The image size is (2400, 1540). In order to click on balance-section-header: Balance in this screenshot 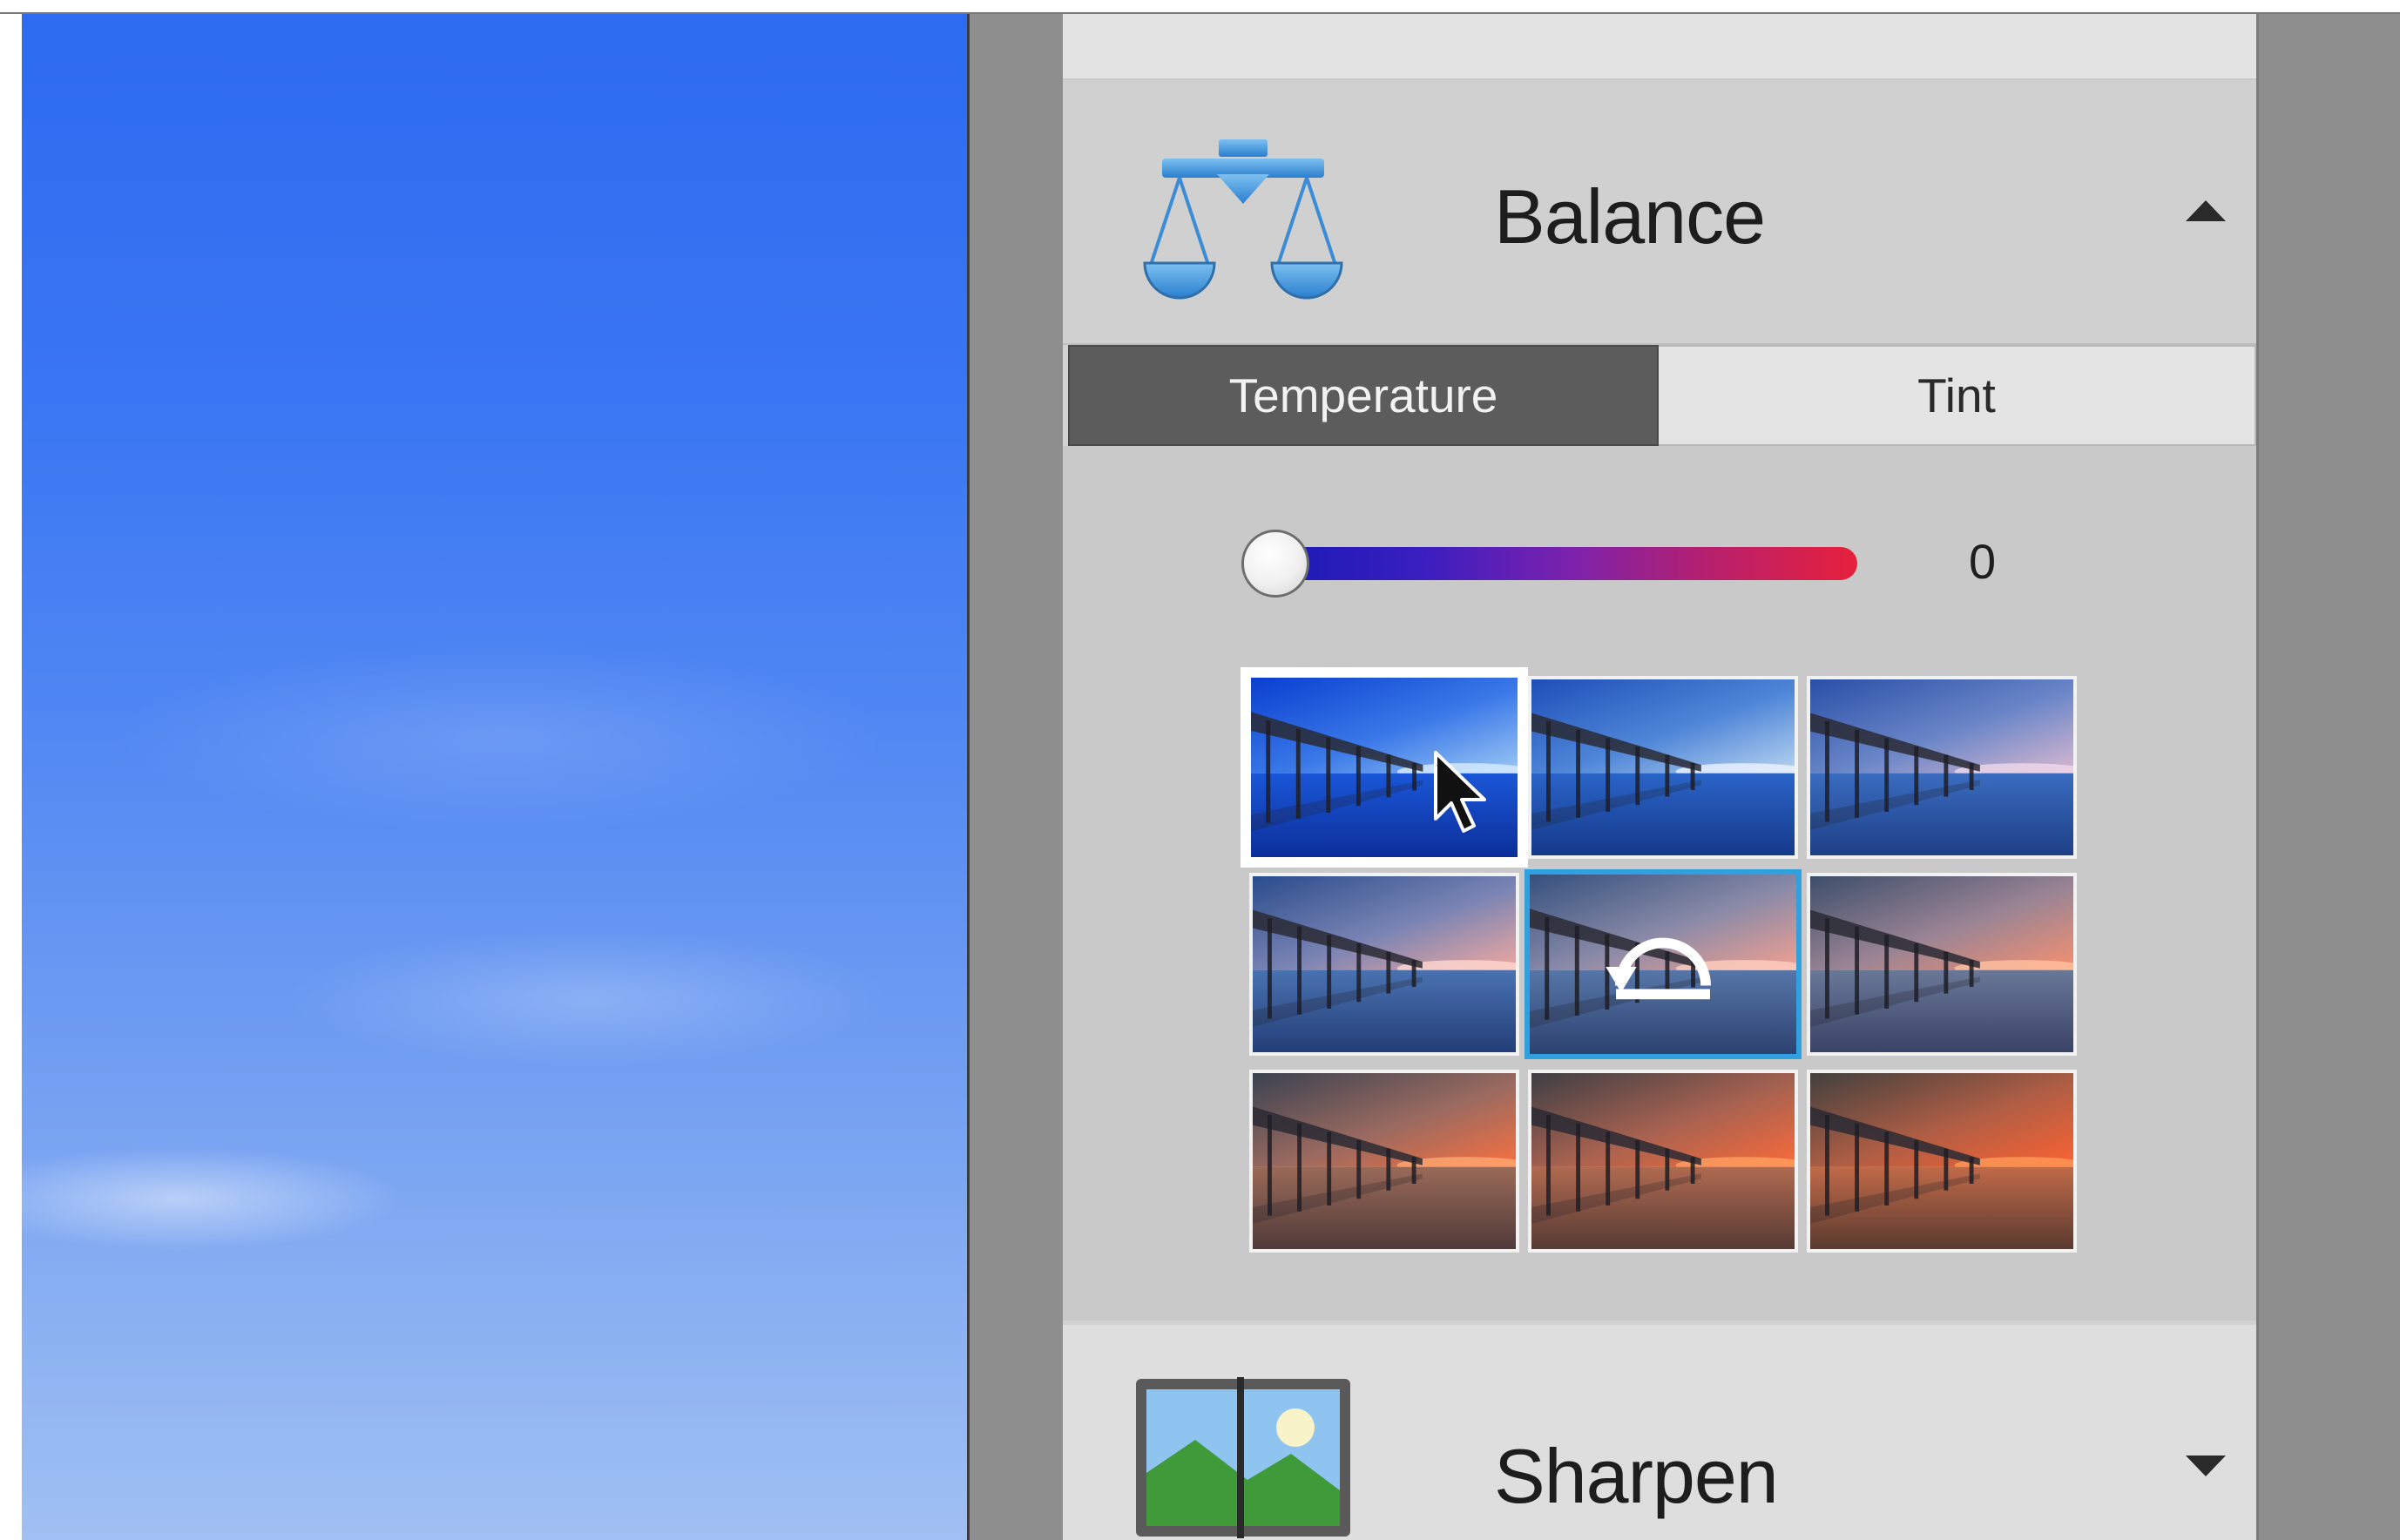, I will do `click(1659, 212)`.